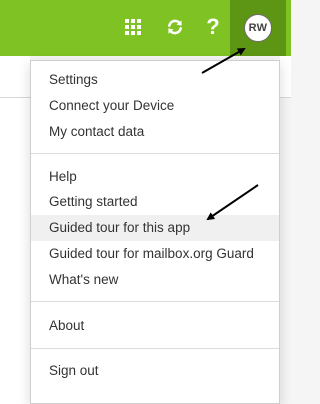  I want to click on menu-item-whats-new: What's new, so click(155, 280).